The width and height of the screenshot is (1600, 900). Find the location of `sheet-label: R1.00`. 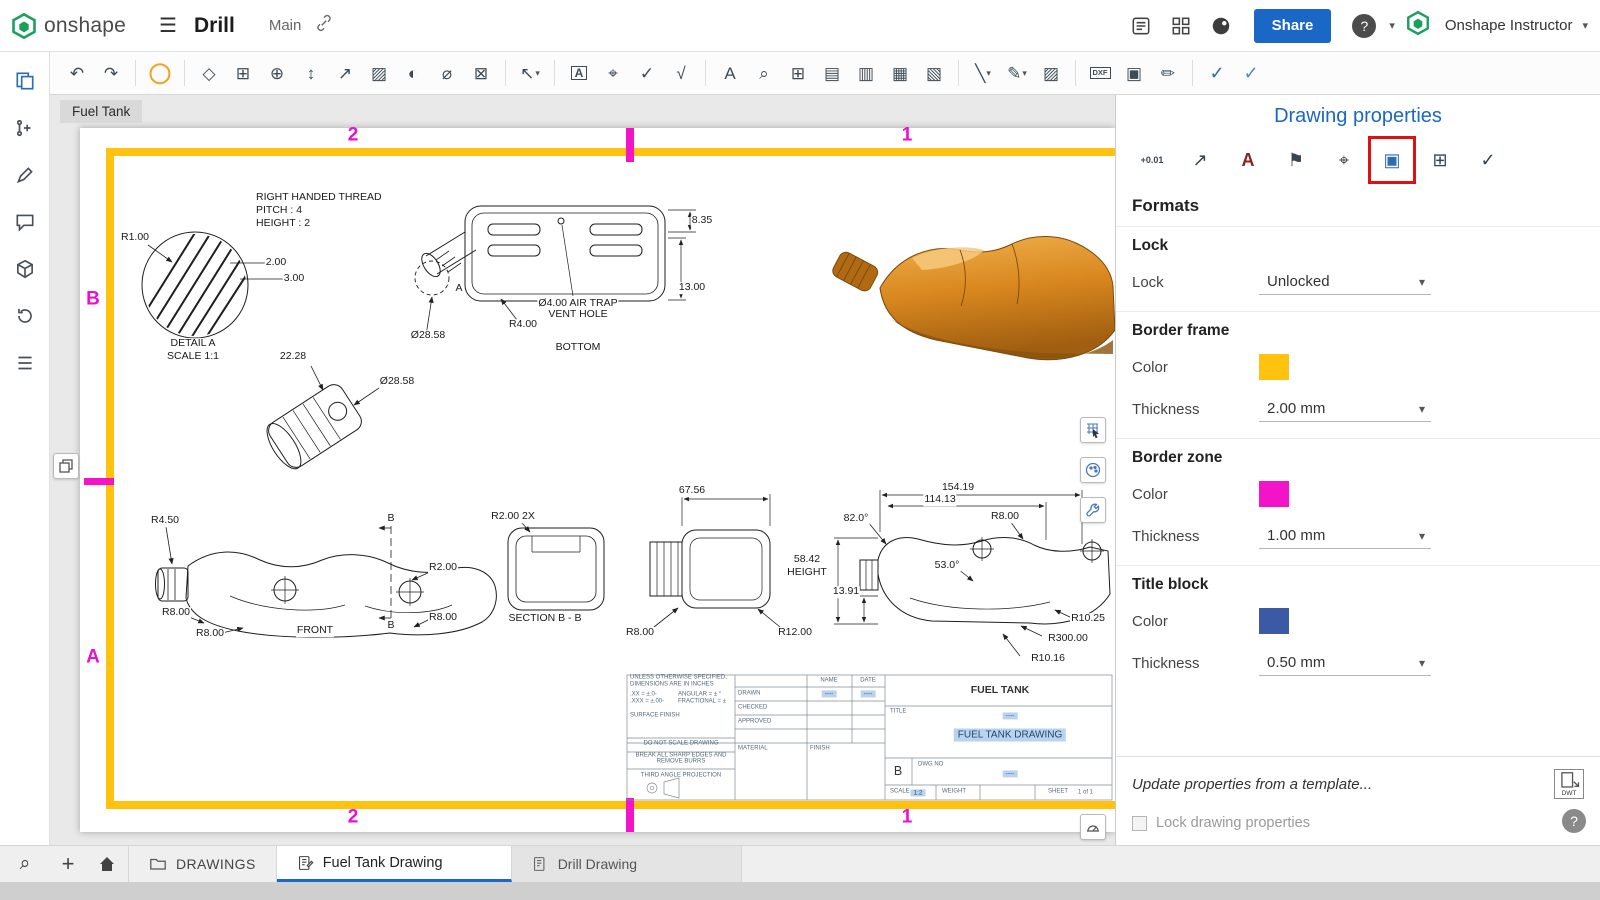

sheet-label: R1.00 is located at coordinates (135, 237).